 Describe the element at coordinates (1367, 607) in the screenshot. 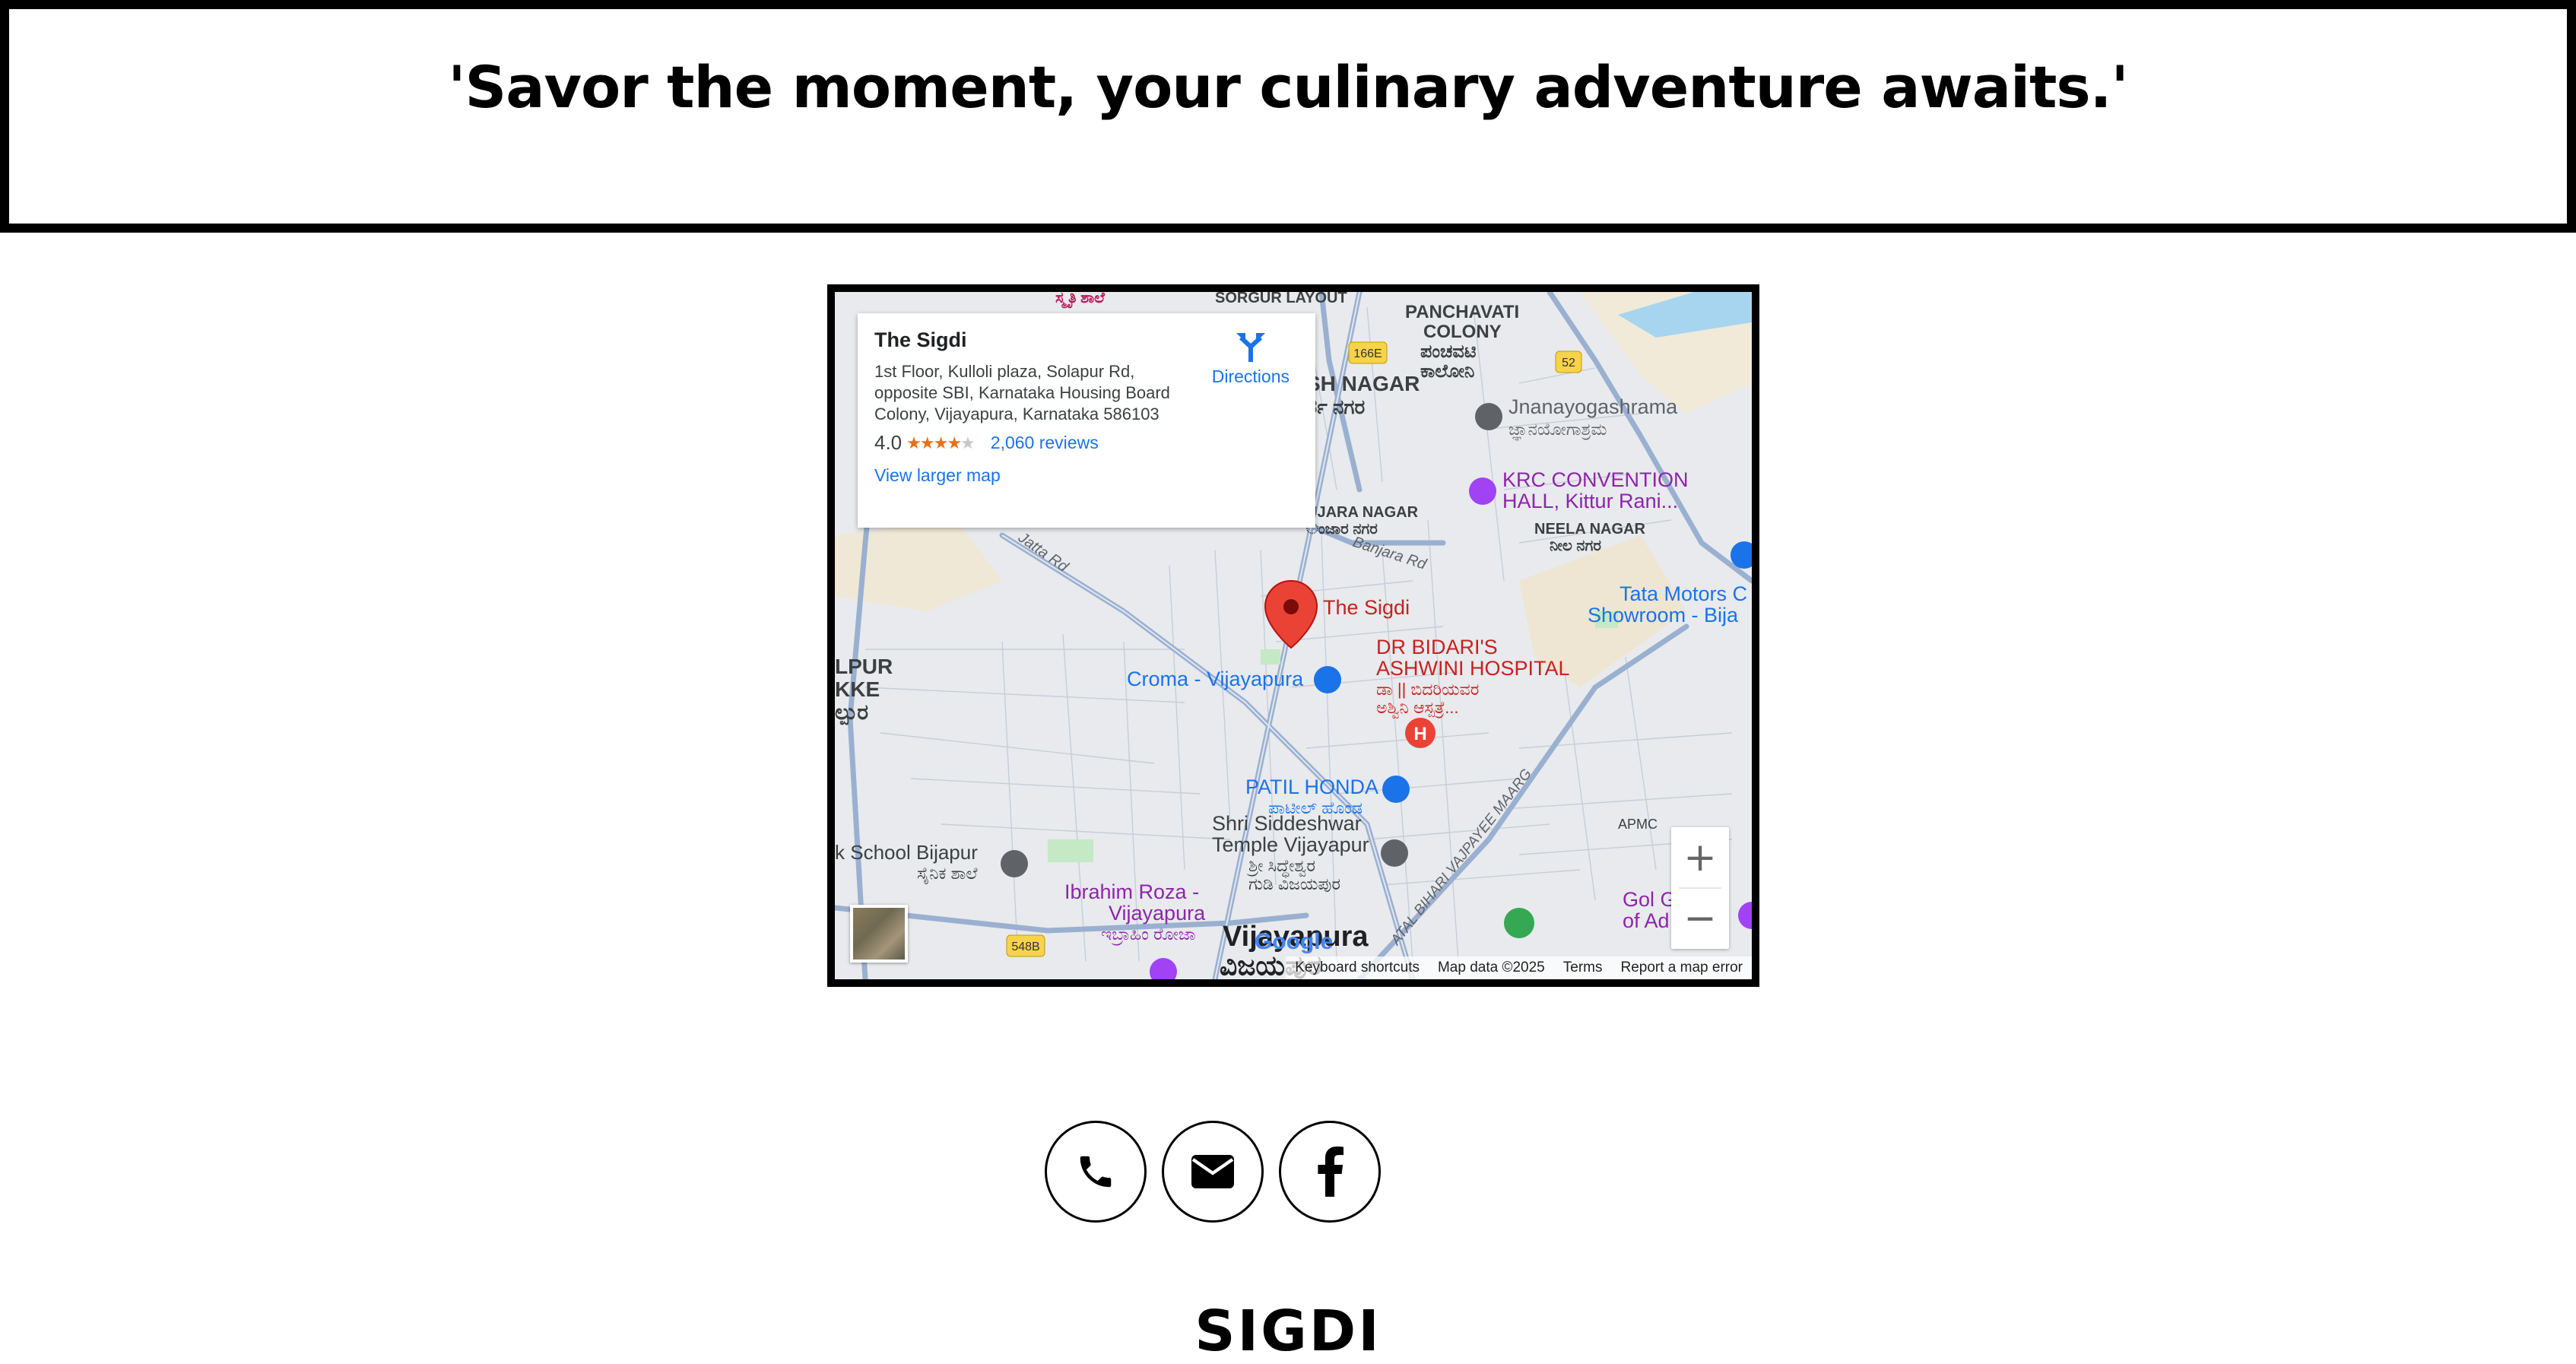

I see `pin-label: The Sigdi` at that location.